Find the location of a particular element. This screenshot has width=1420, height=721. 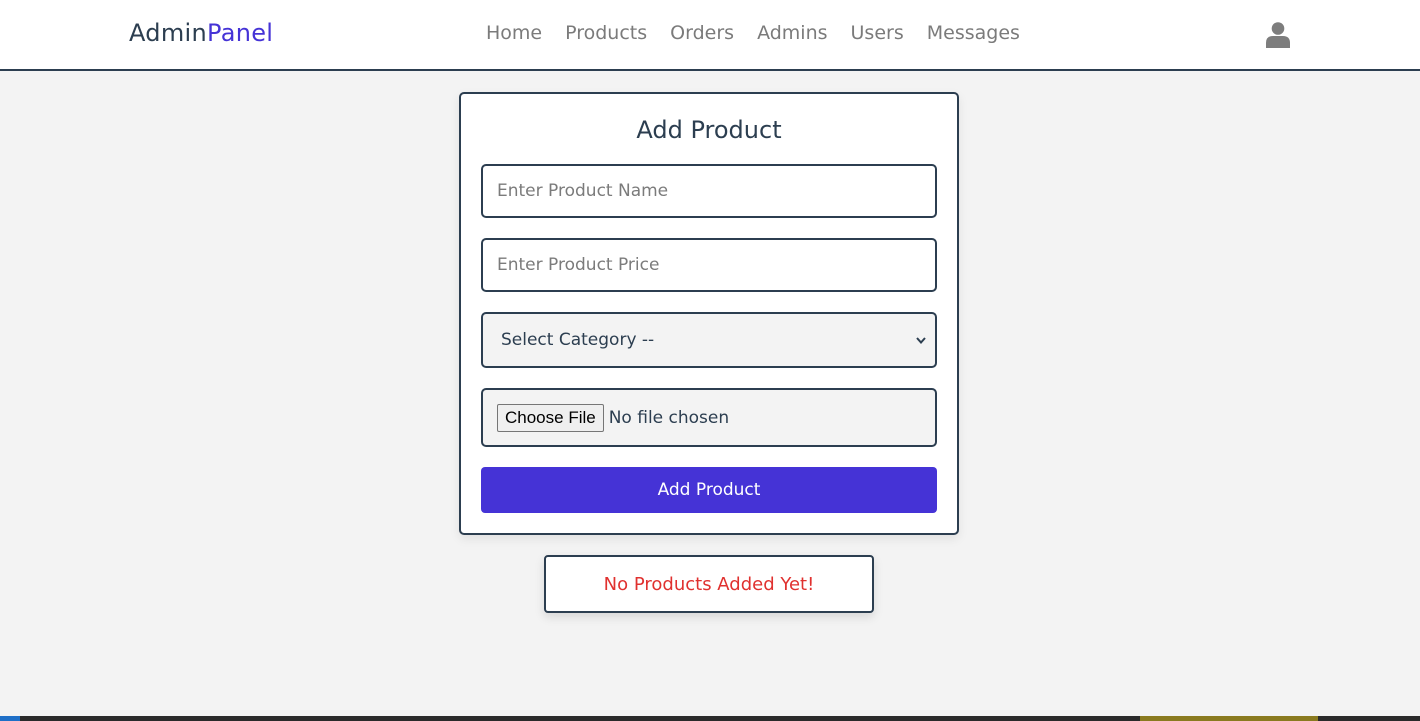

product-price-field is located at coordinates (709, 265).